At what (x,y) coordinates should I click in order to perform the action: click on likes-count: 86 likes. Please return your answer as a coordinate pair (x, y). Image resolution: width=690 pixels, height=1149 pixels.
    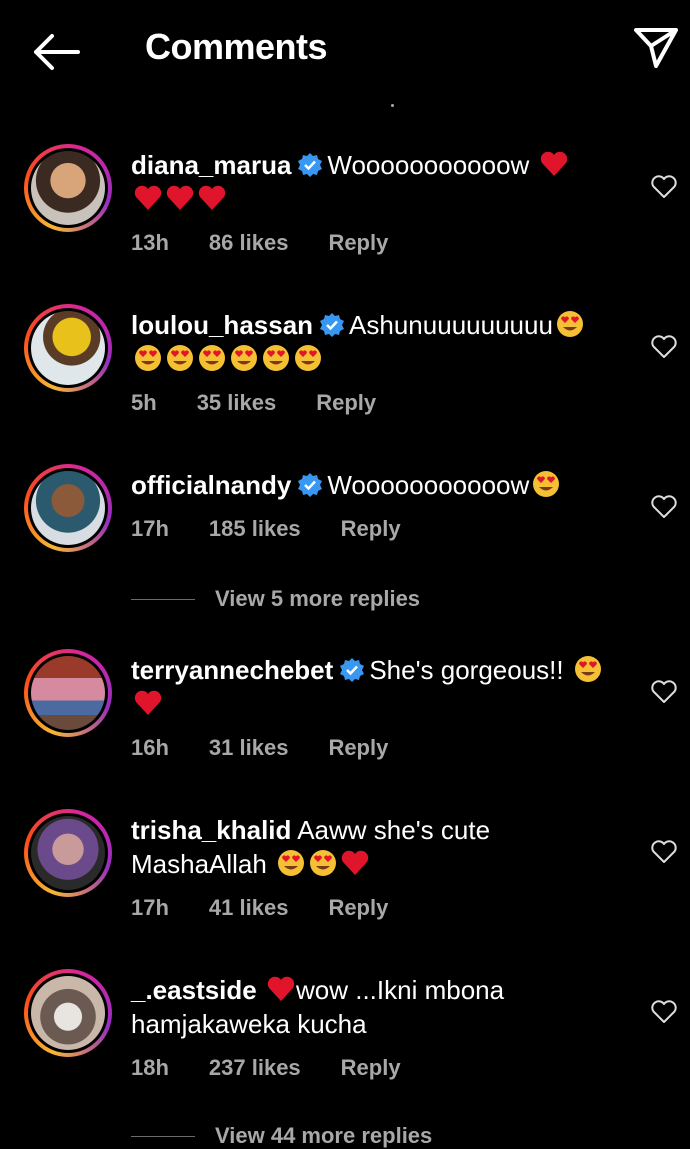
    Looking at the image, I should click on (249, 243).